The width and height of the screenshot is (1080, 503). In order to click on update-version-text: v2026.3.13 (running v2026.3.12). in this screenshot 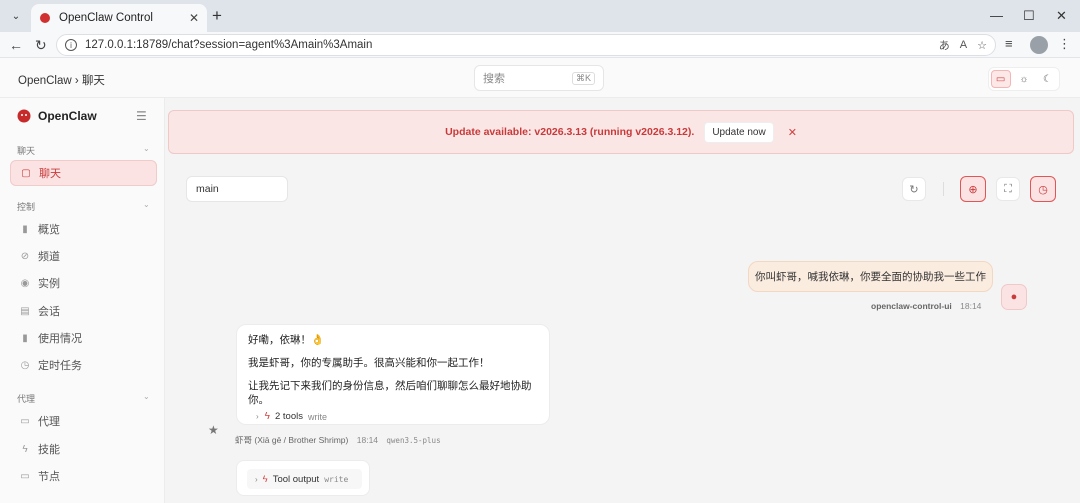, I will do `click(613, 132)`.